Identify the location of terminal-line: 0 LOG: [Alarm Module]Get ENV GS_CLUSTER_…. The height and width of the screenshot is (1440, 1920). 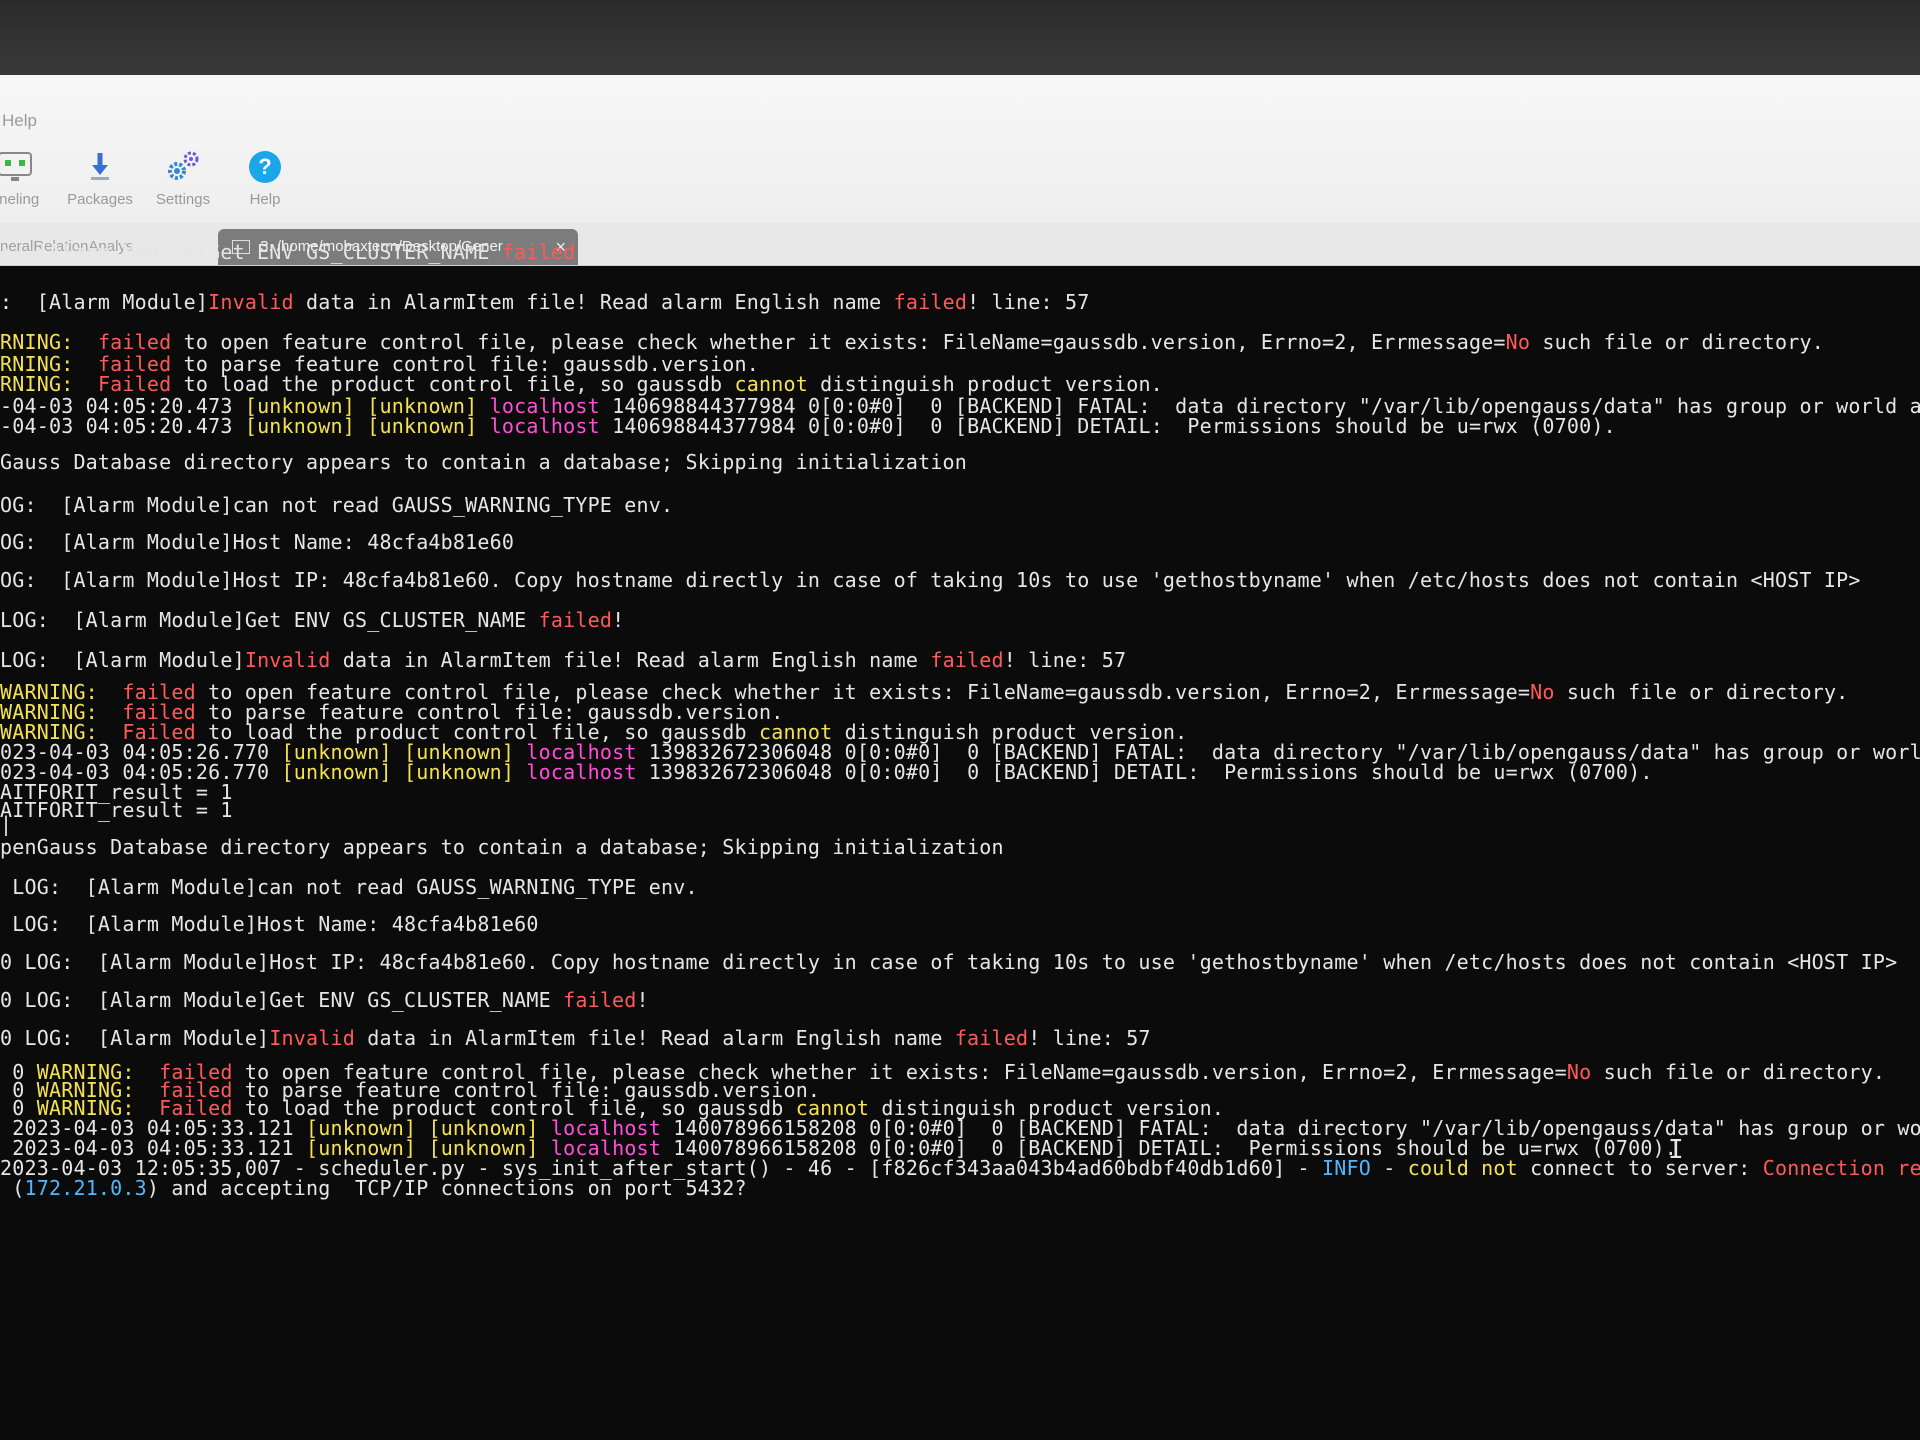
(324, 1000).